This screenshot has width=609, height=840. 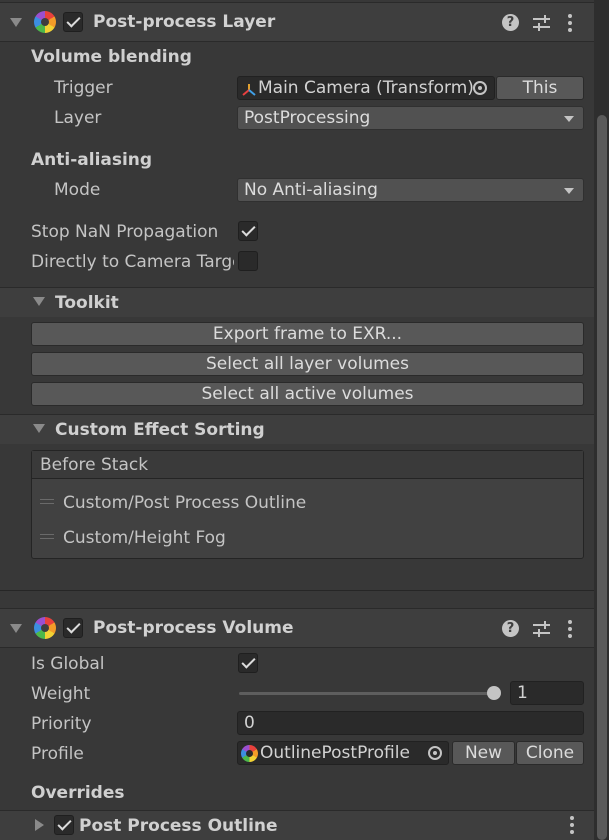 I want to click on override-enabled-checkbox, so click(x=64, y=825).